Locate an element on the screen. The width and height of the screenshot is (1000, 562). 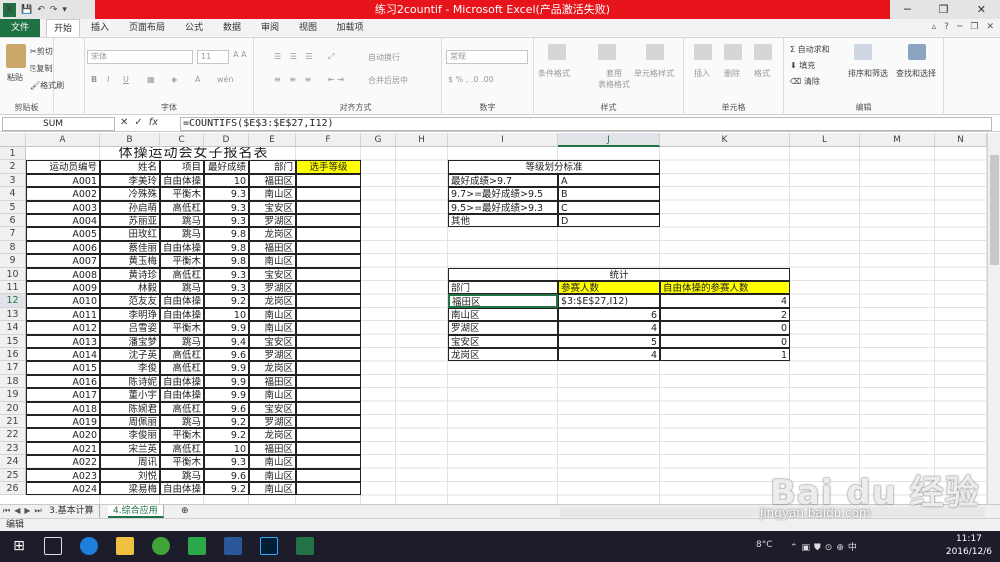
close-button: ✕ is located at coordinates (981, 9).